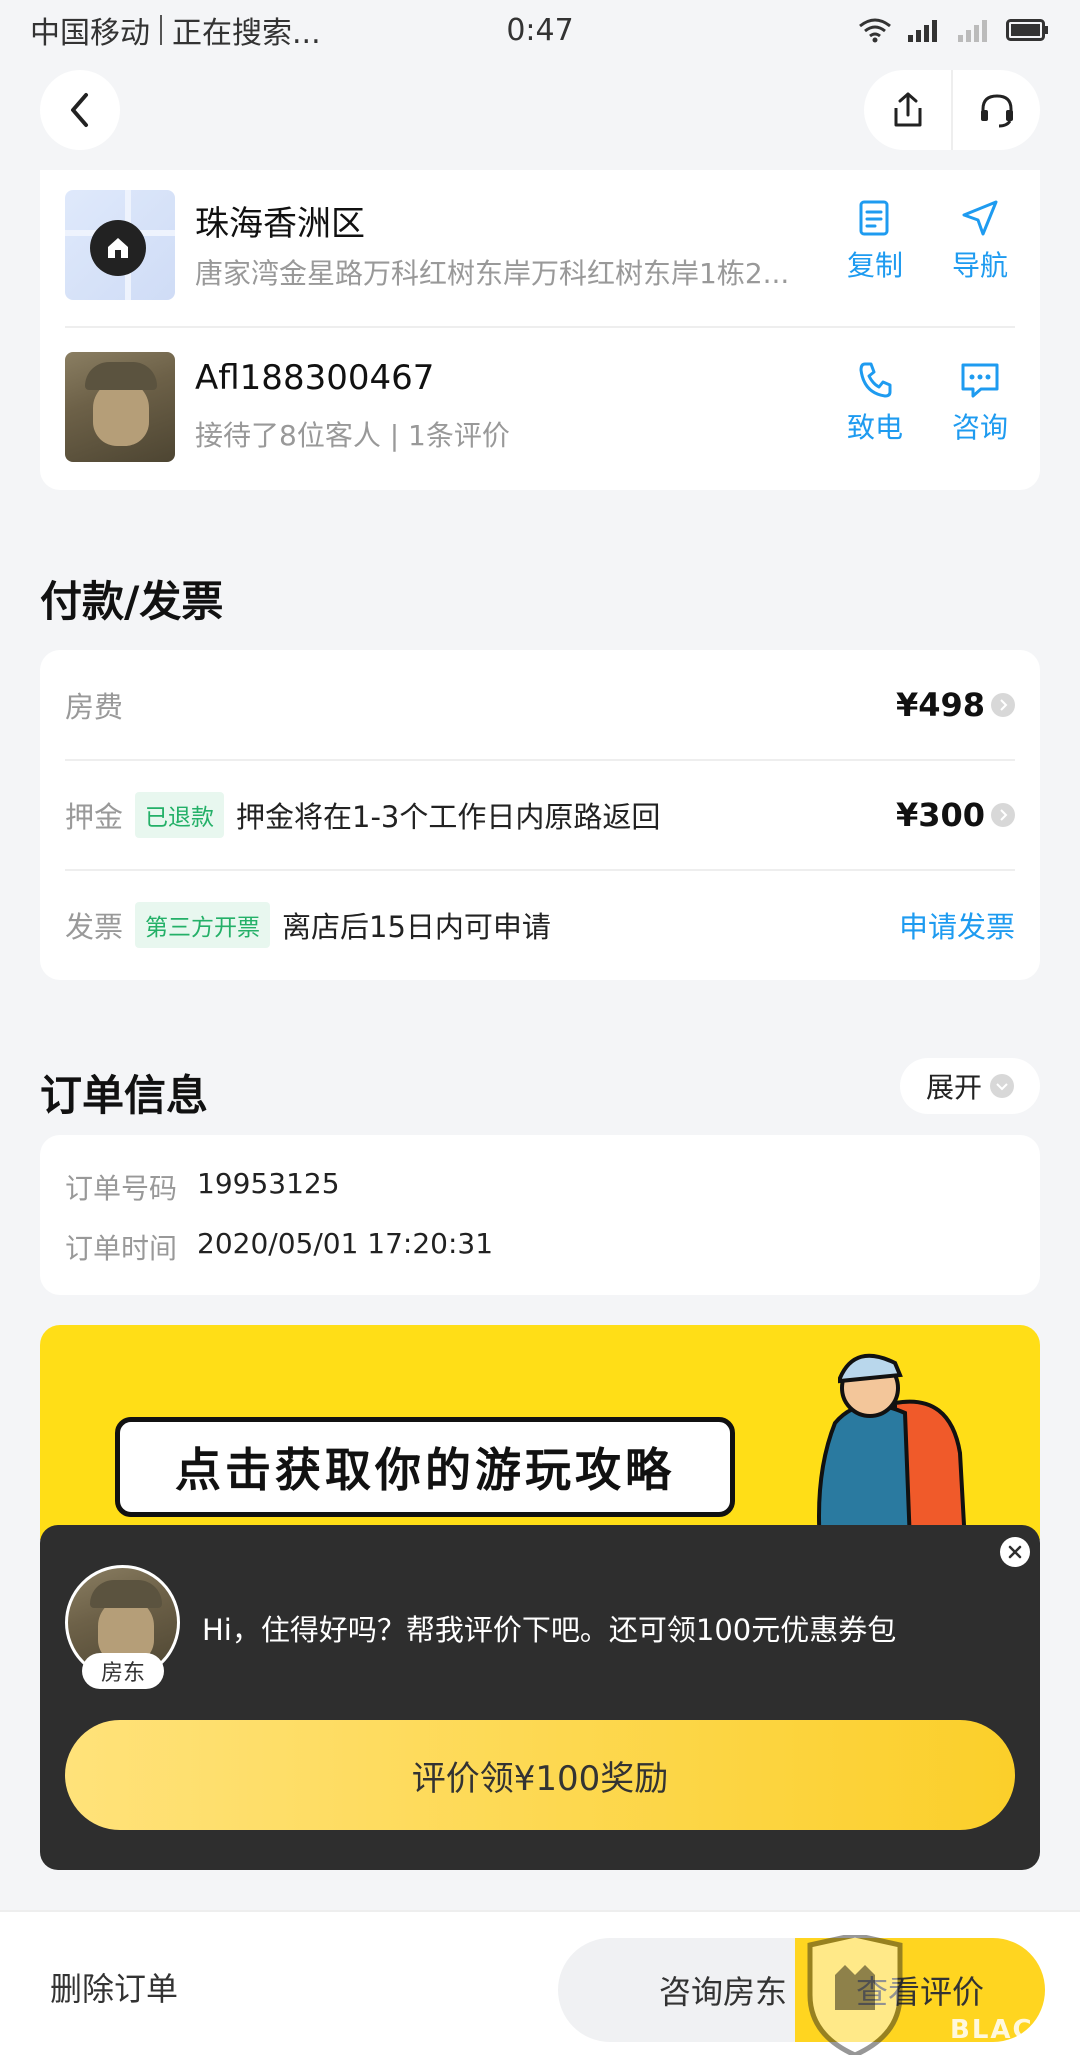  What do you see at coordinates (940, 705) in the screenshot?
I see `room-fee-value: ¥498` at bounding box center [940, 705].